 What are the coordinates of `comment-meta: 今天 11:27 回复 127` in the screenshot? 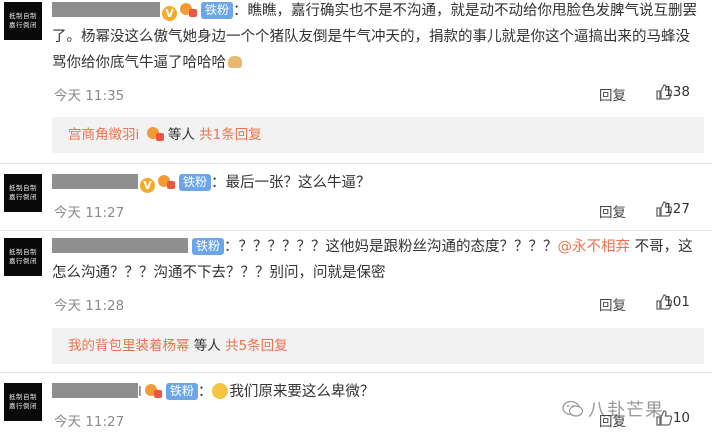 It's located at (375, 211).